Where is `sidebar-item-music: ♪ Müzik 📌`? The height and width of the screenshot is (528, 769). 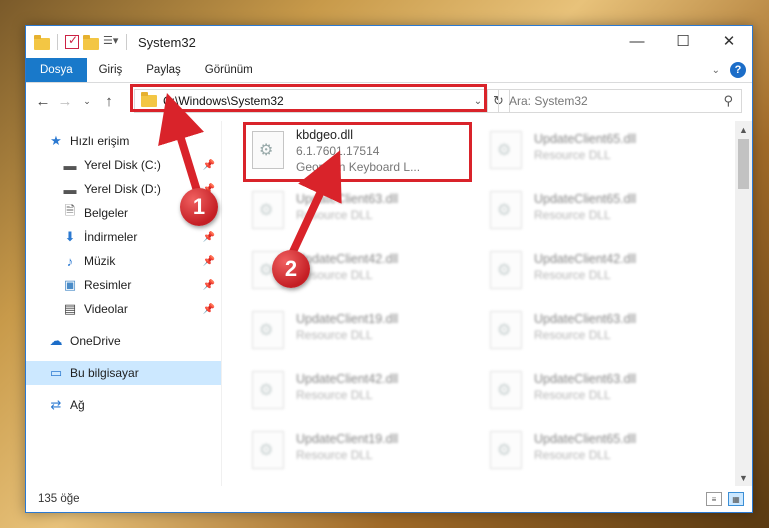 sidebar-item-music: ♪ Müzik 📌 is located at coordinates (123, 261).